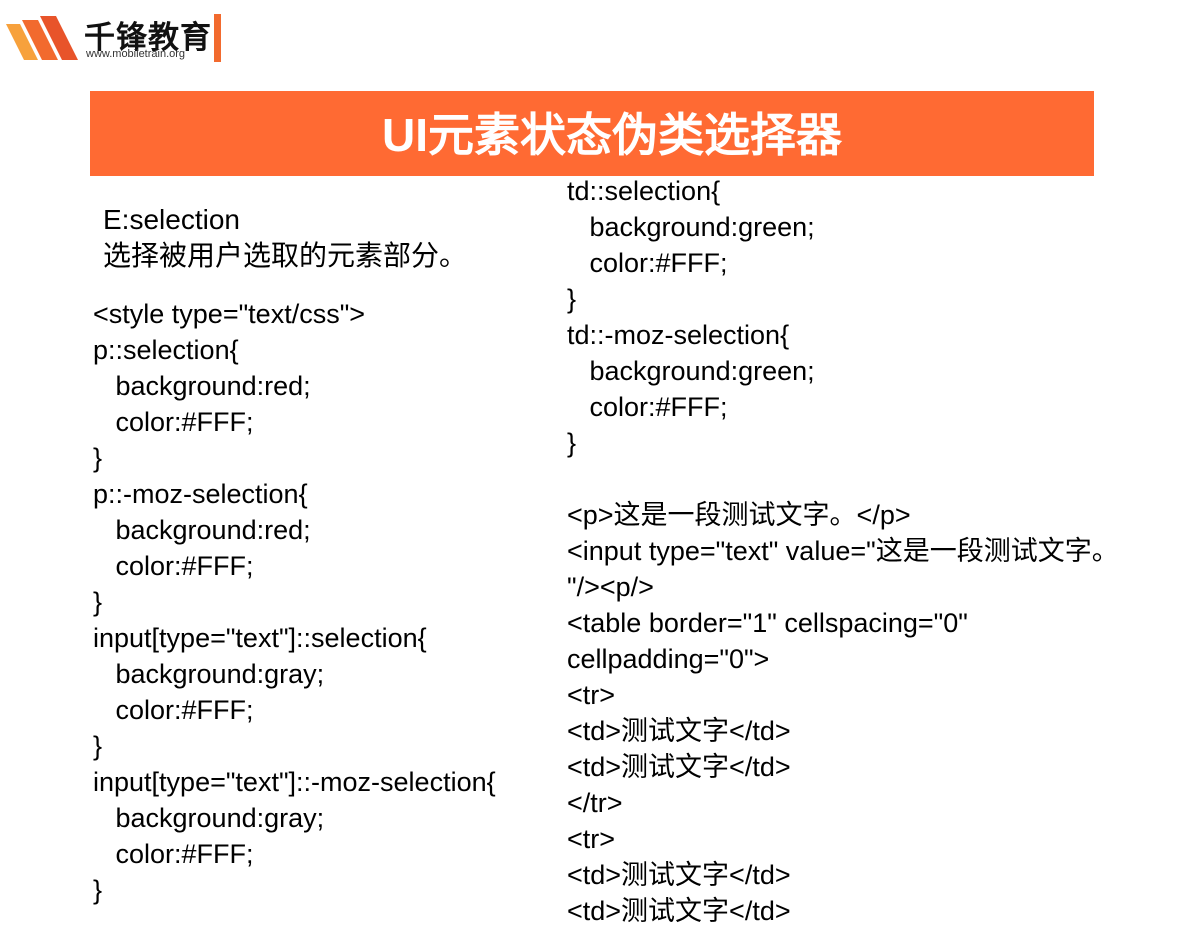  I want to click on selector-explanation: 选择被用户选取的元素部分。, so click(285, 255).